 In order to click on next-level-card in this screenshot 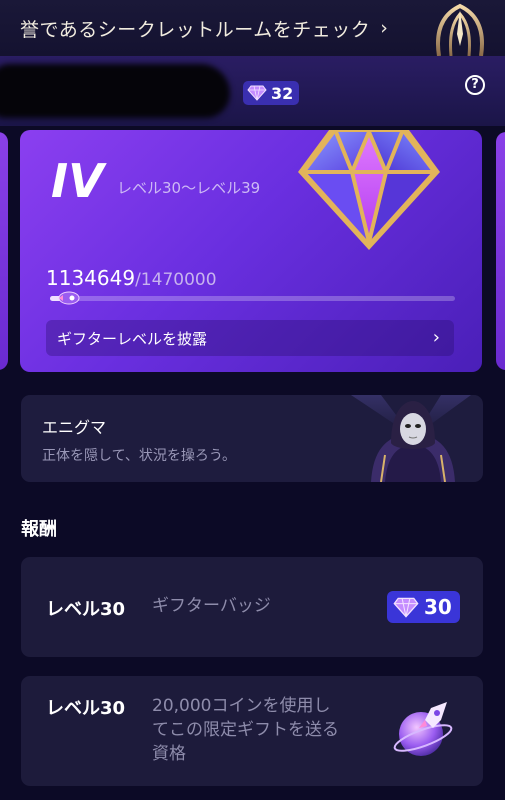, I will do `click(500, 251)`.